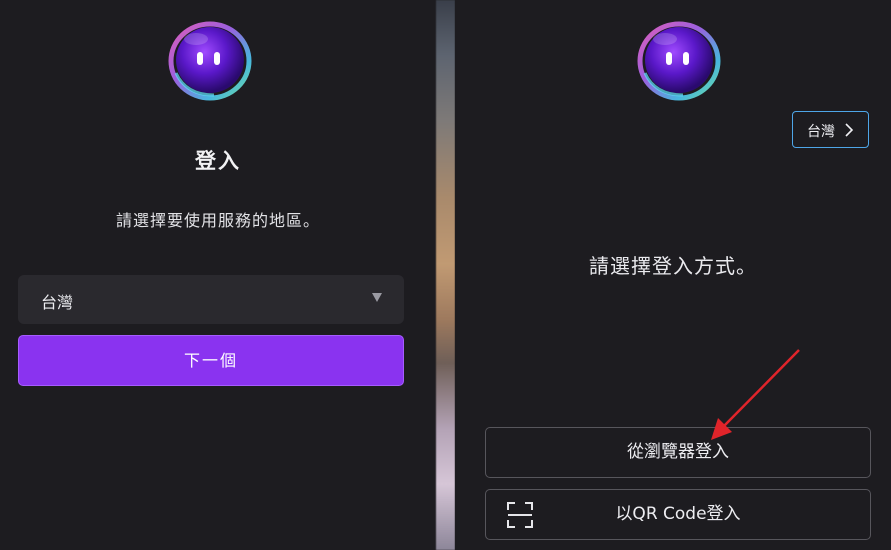  Describe the element at coordinates (211, 299) in the screenshot. I see `region-dropdown: 台灣` at that location.